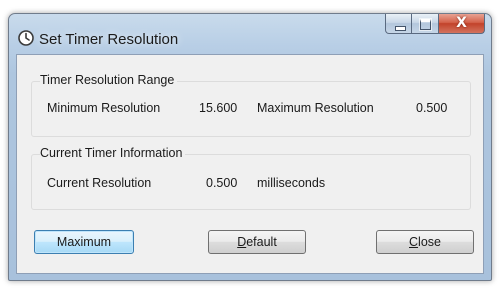 The height and width of the screenshot is (299, 500). Describe the element at coordinates (109, 39) in the screenshot. I see `window-title: Set Timer Resolution` at that location.